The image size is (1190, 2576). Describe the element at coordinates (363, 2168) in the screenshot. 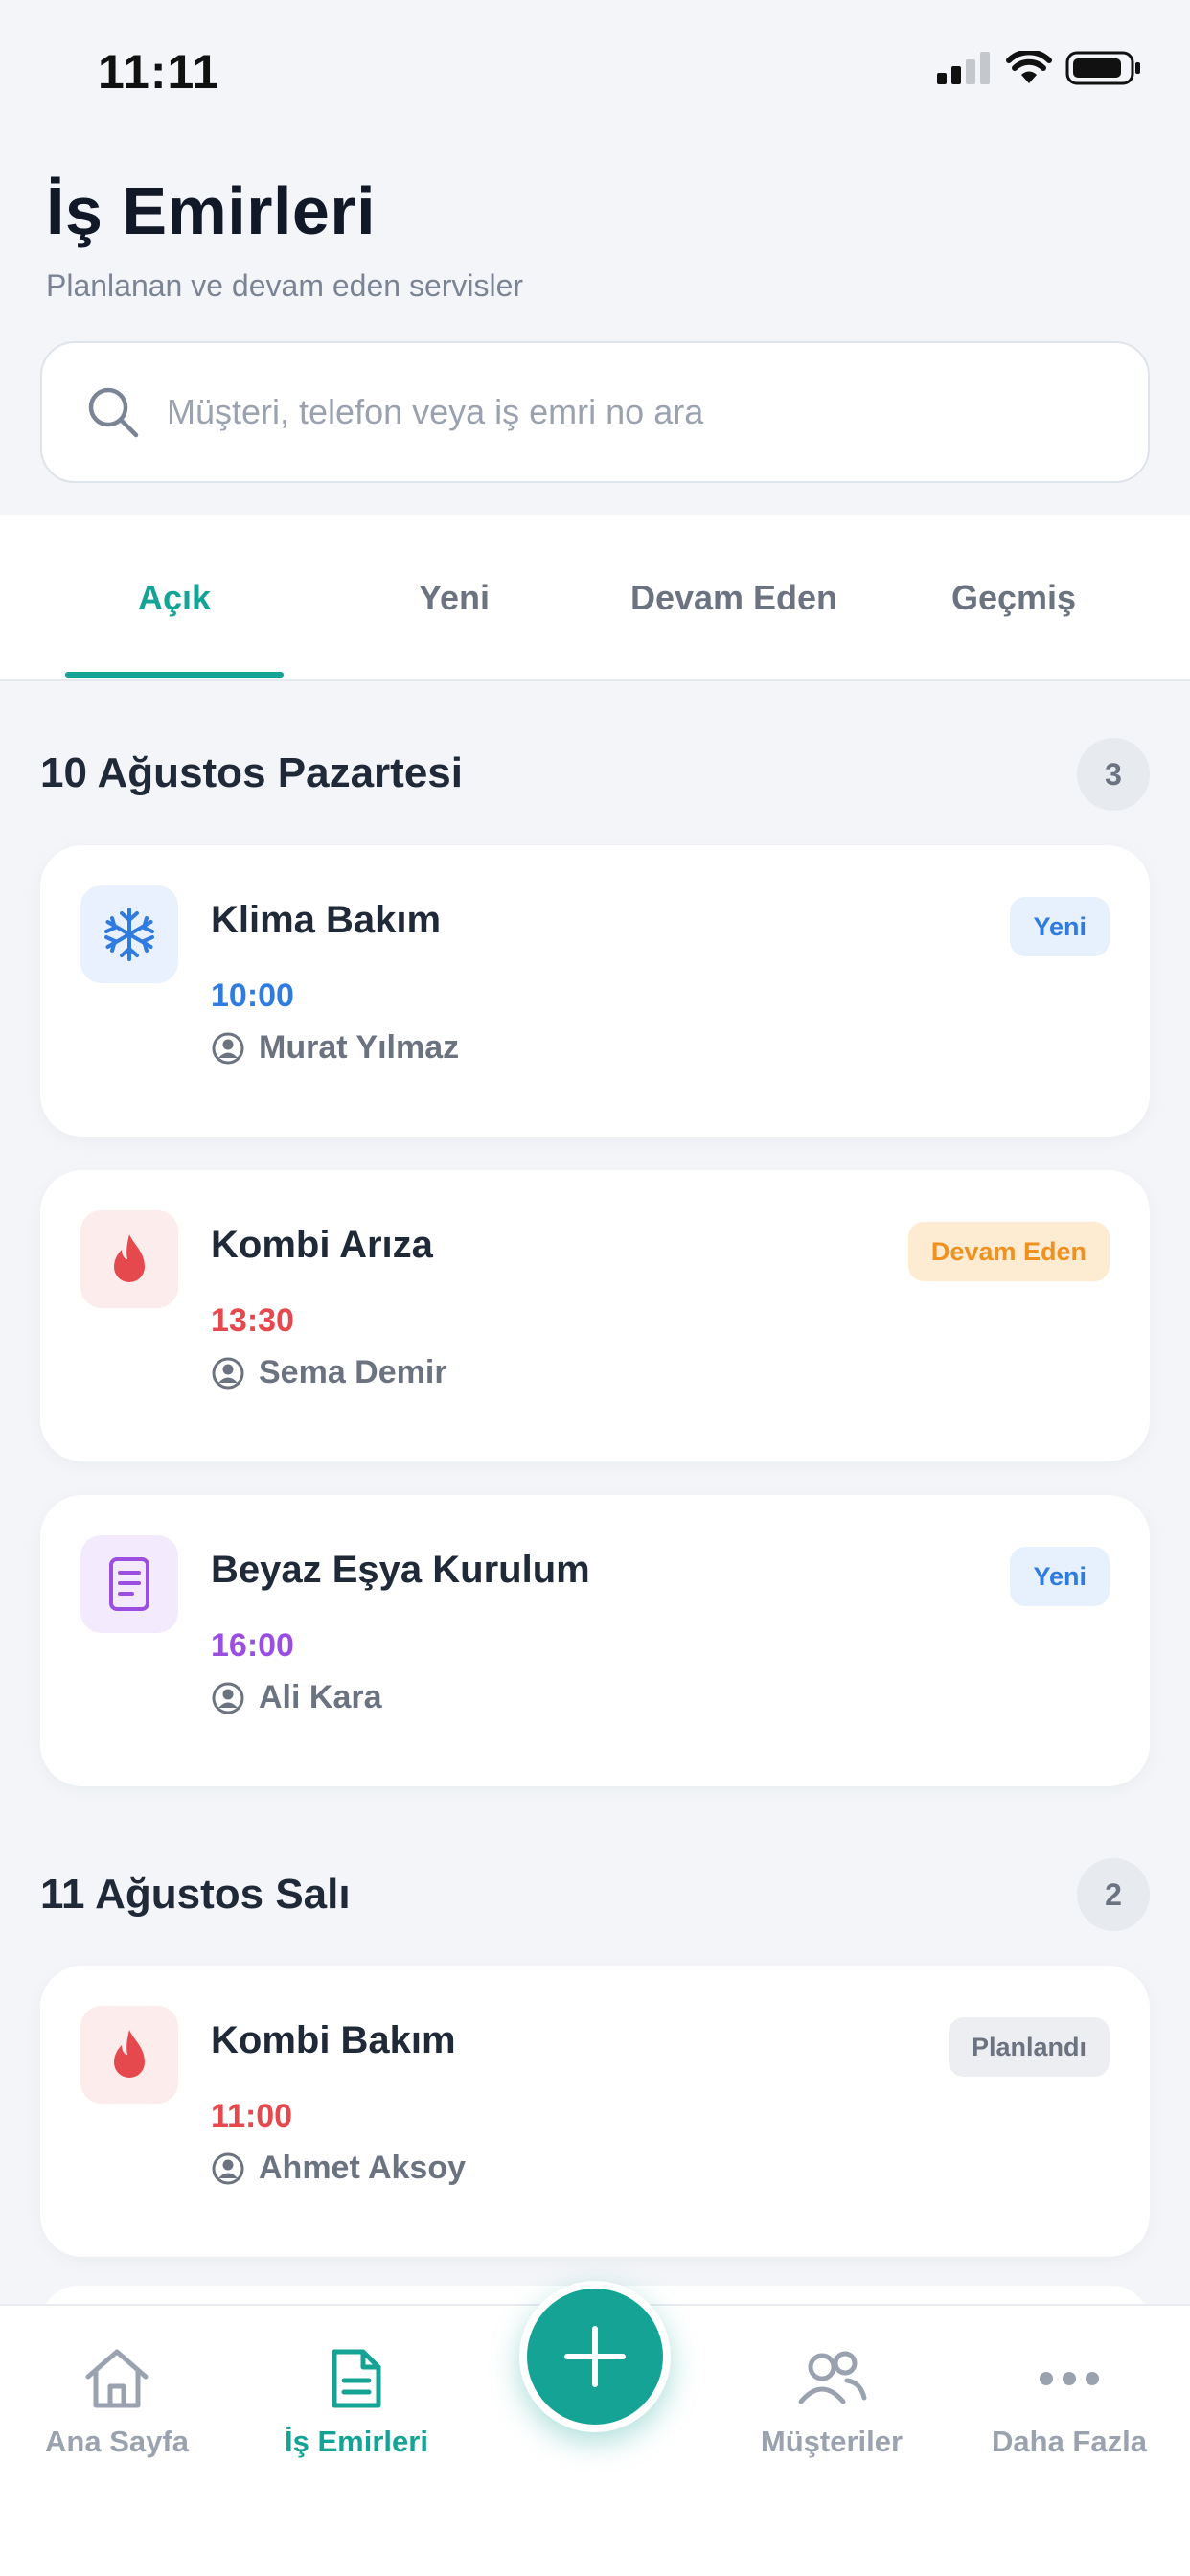

I see `customer-name: Ahmet Aksoy` at that location.